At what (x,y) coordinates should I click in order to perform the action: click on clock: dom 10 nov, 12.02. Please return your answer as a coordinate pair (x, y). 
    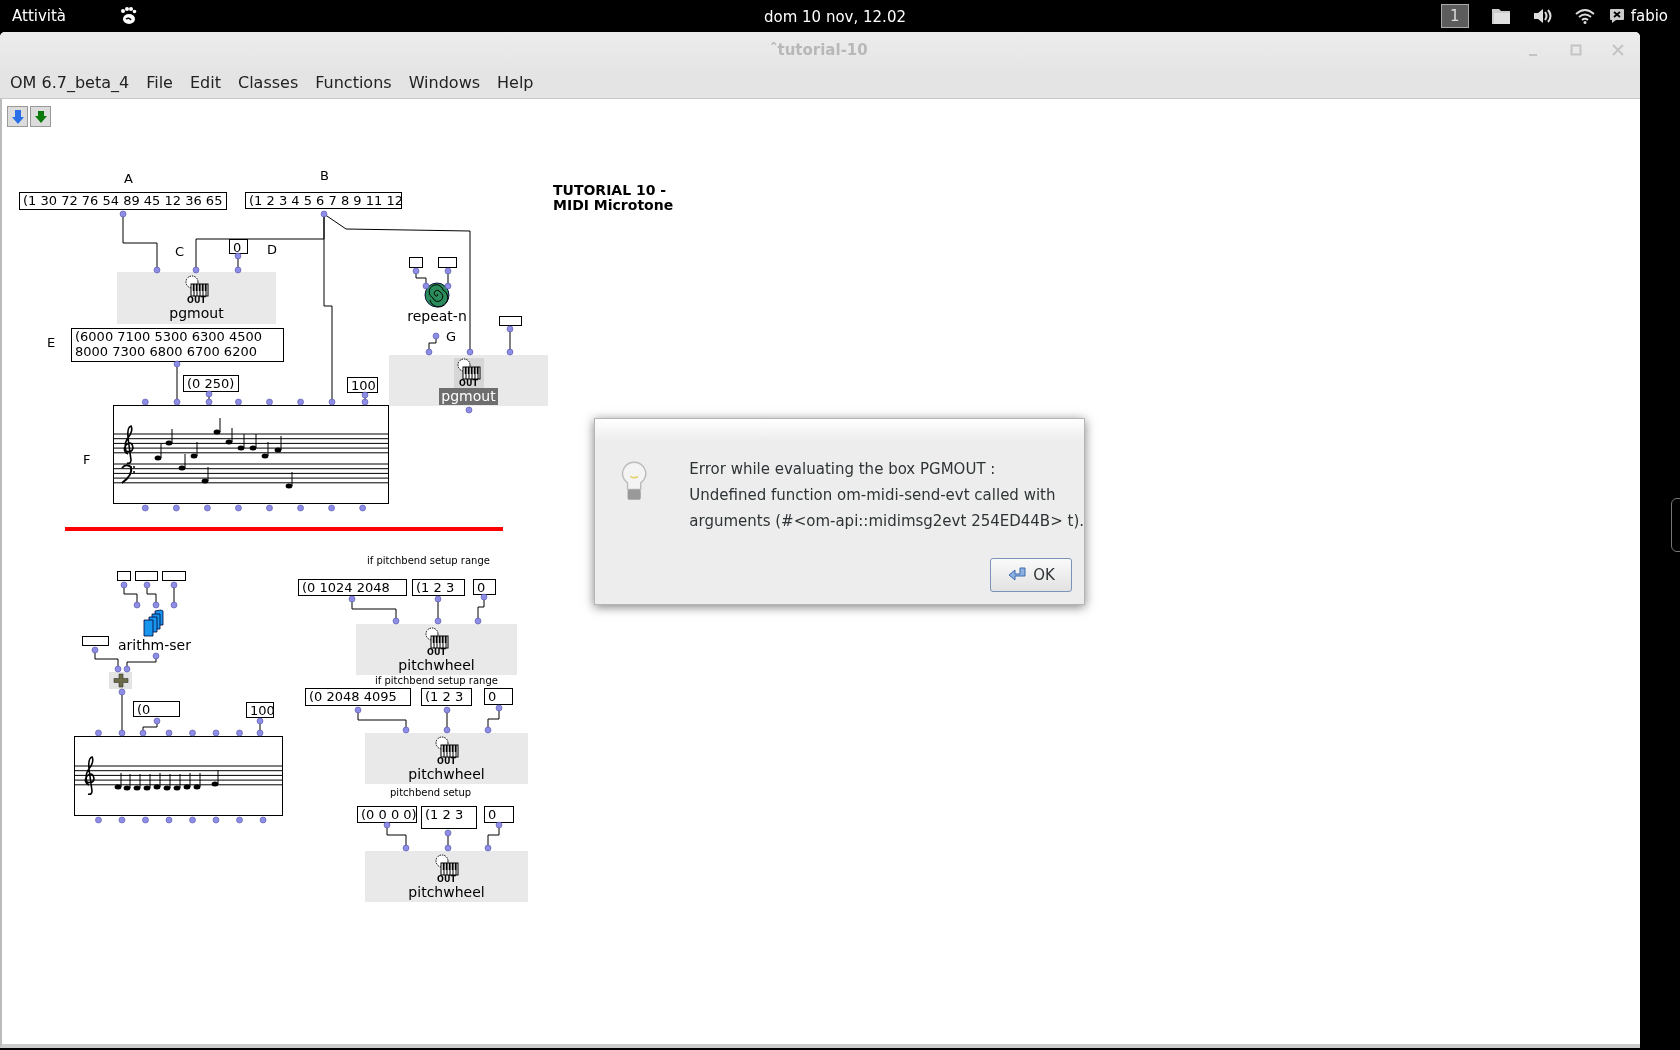
    Looking at the image, I should click on (835, 17).